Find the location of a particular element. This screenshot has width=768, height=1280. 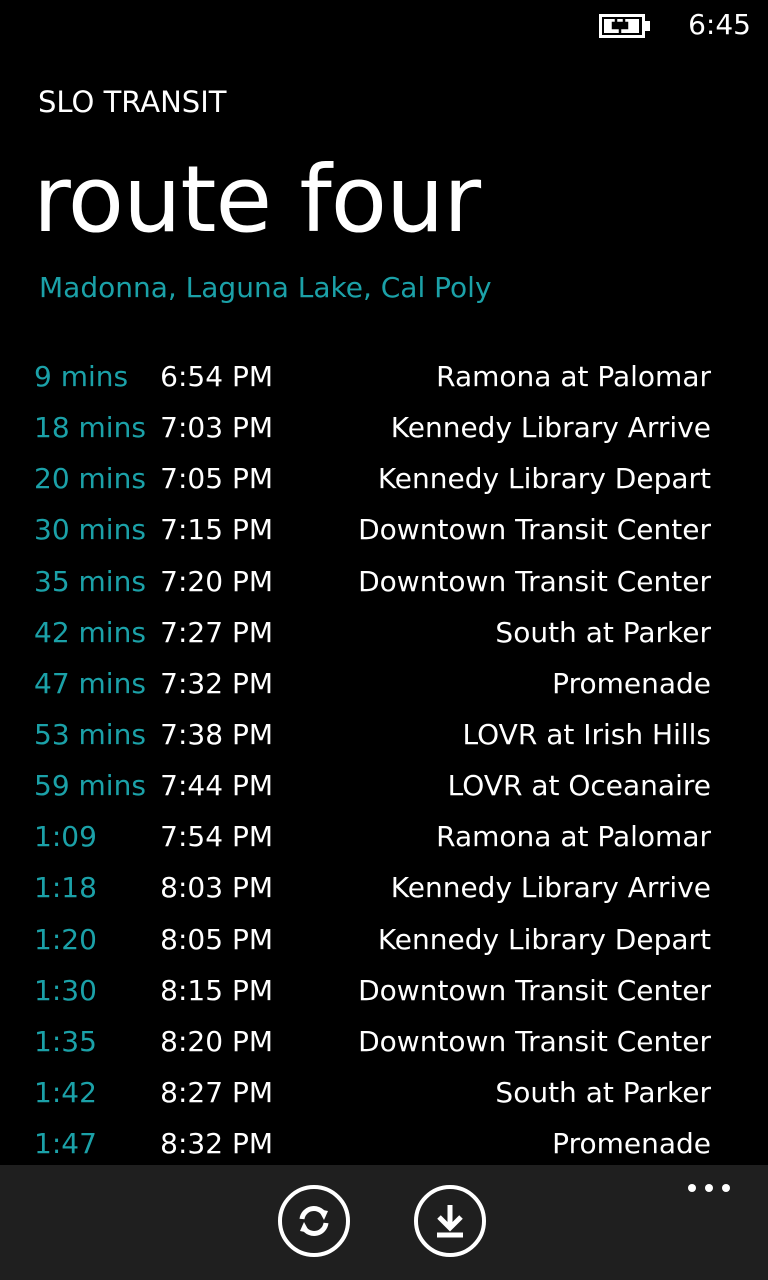

refresh-icon is located at coordinates (314, 1221).